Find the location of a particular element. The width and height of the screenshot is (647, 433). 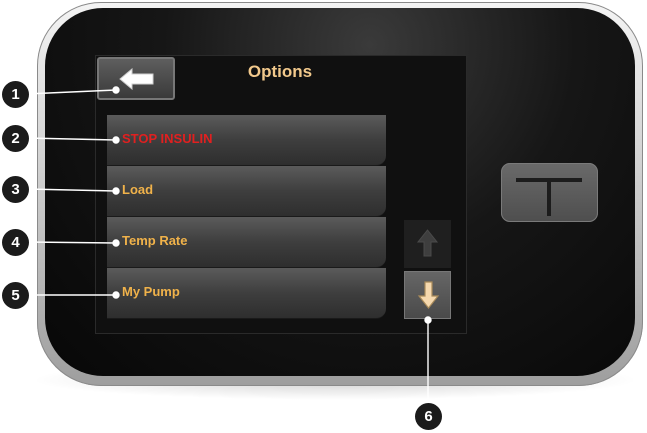

callout-badge-2: 2 is located at coordinates (15, 138).